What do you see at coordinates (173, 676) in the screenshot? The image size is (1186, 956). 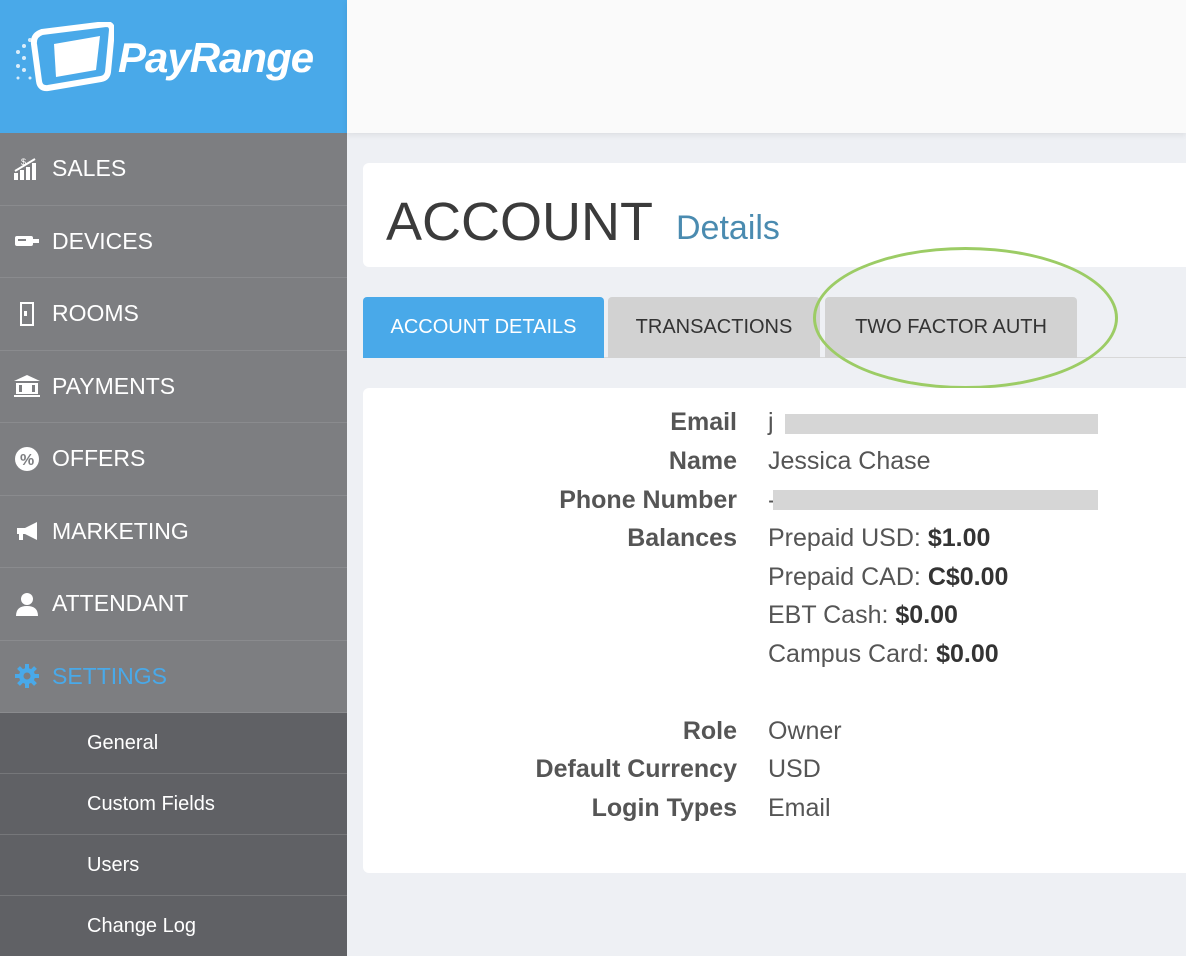 I see `sidebar-item-settings: SETTINGS` at bounding box center [173, 676].